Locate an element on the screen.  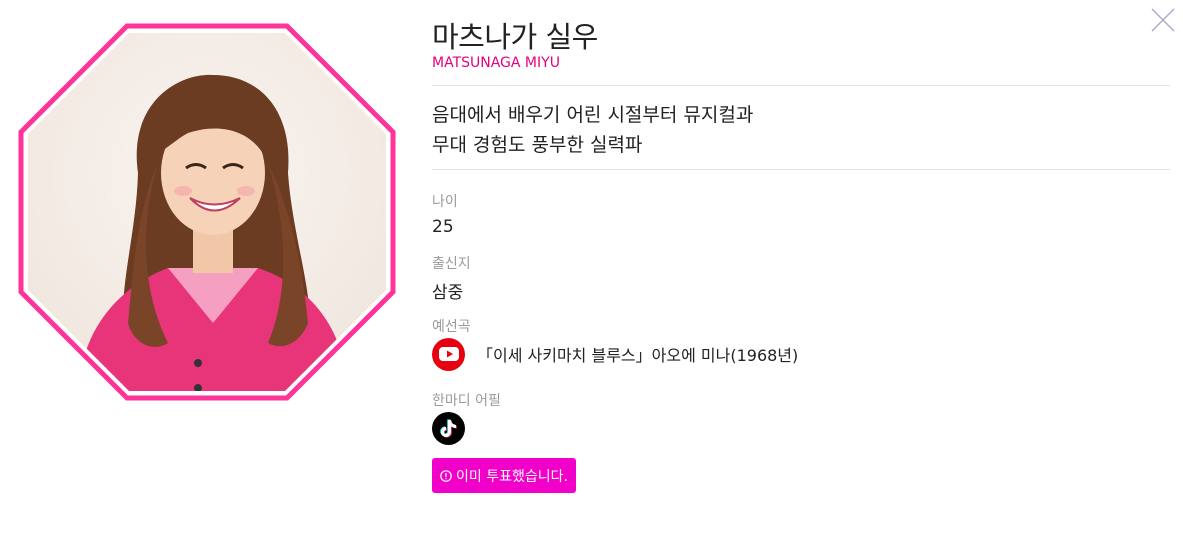
song-row: 「이세 사키마치 블루스」아오에 미나(1968년) is located at coordinates (615, 354).